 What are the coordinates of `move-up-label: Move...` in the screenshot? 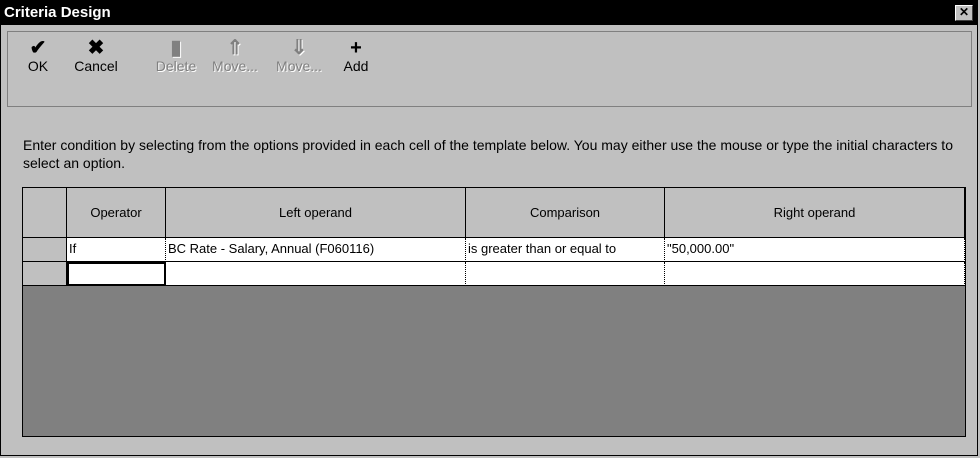 It's located at (235, 66).